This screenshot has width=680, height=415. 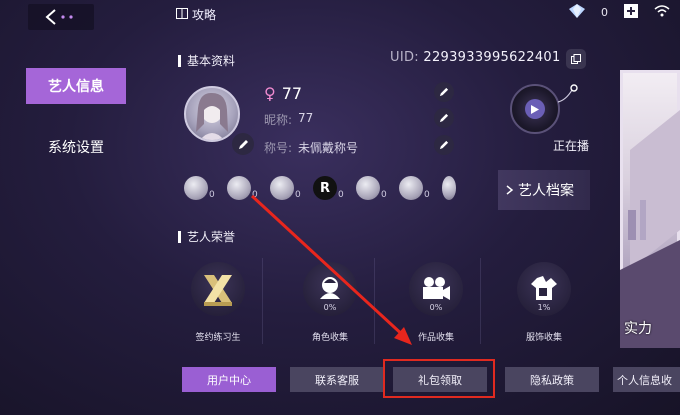 I want to click on personal-info-button: 个人信息收, so click(x=646, y=379).